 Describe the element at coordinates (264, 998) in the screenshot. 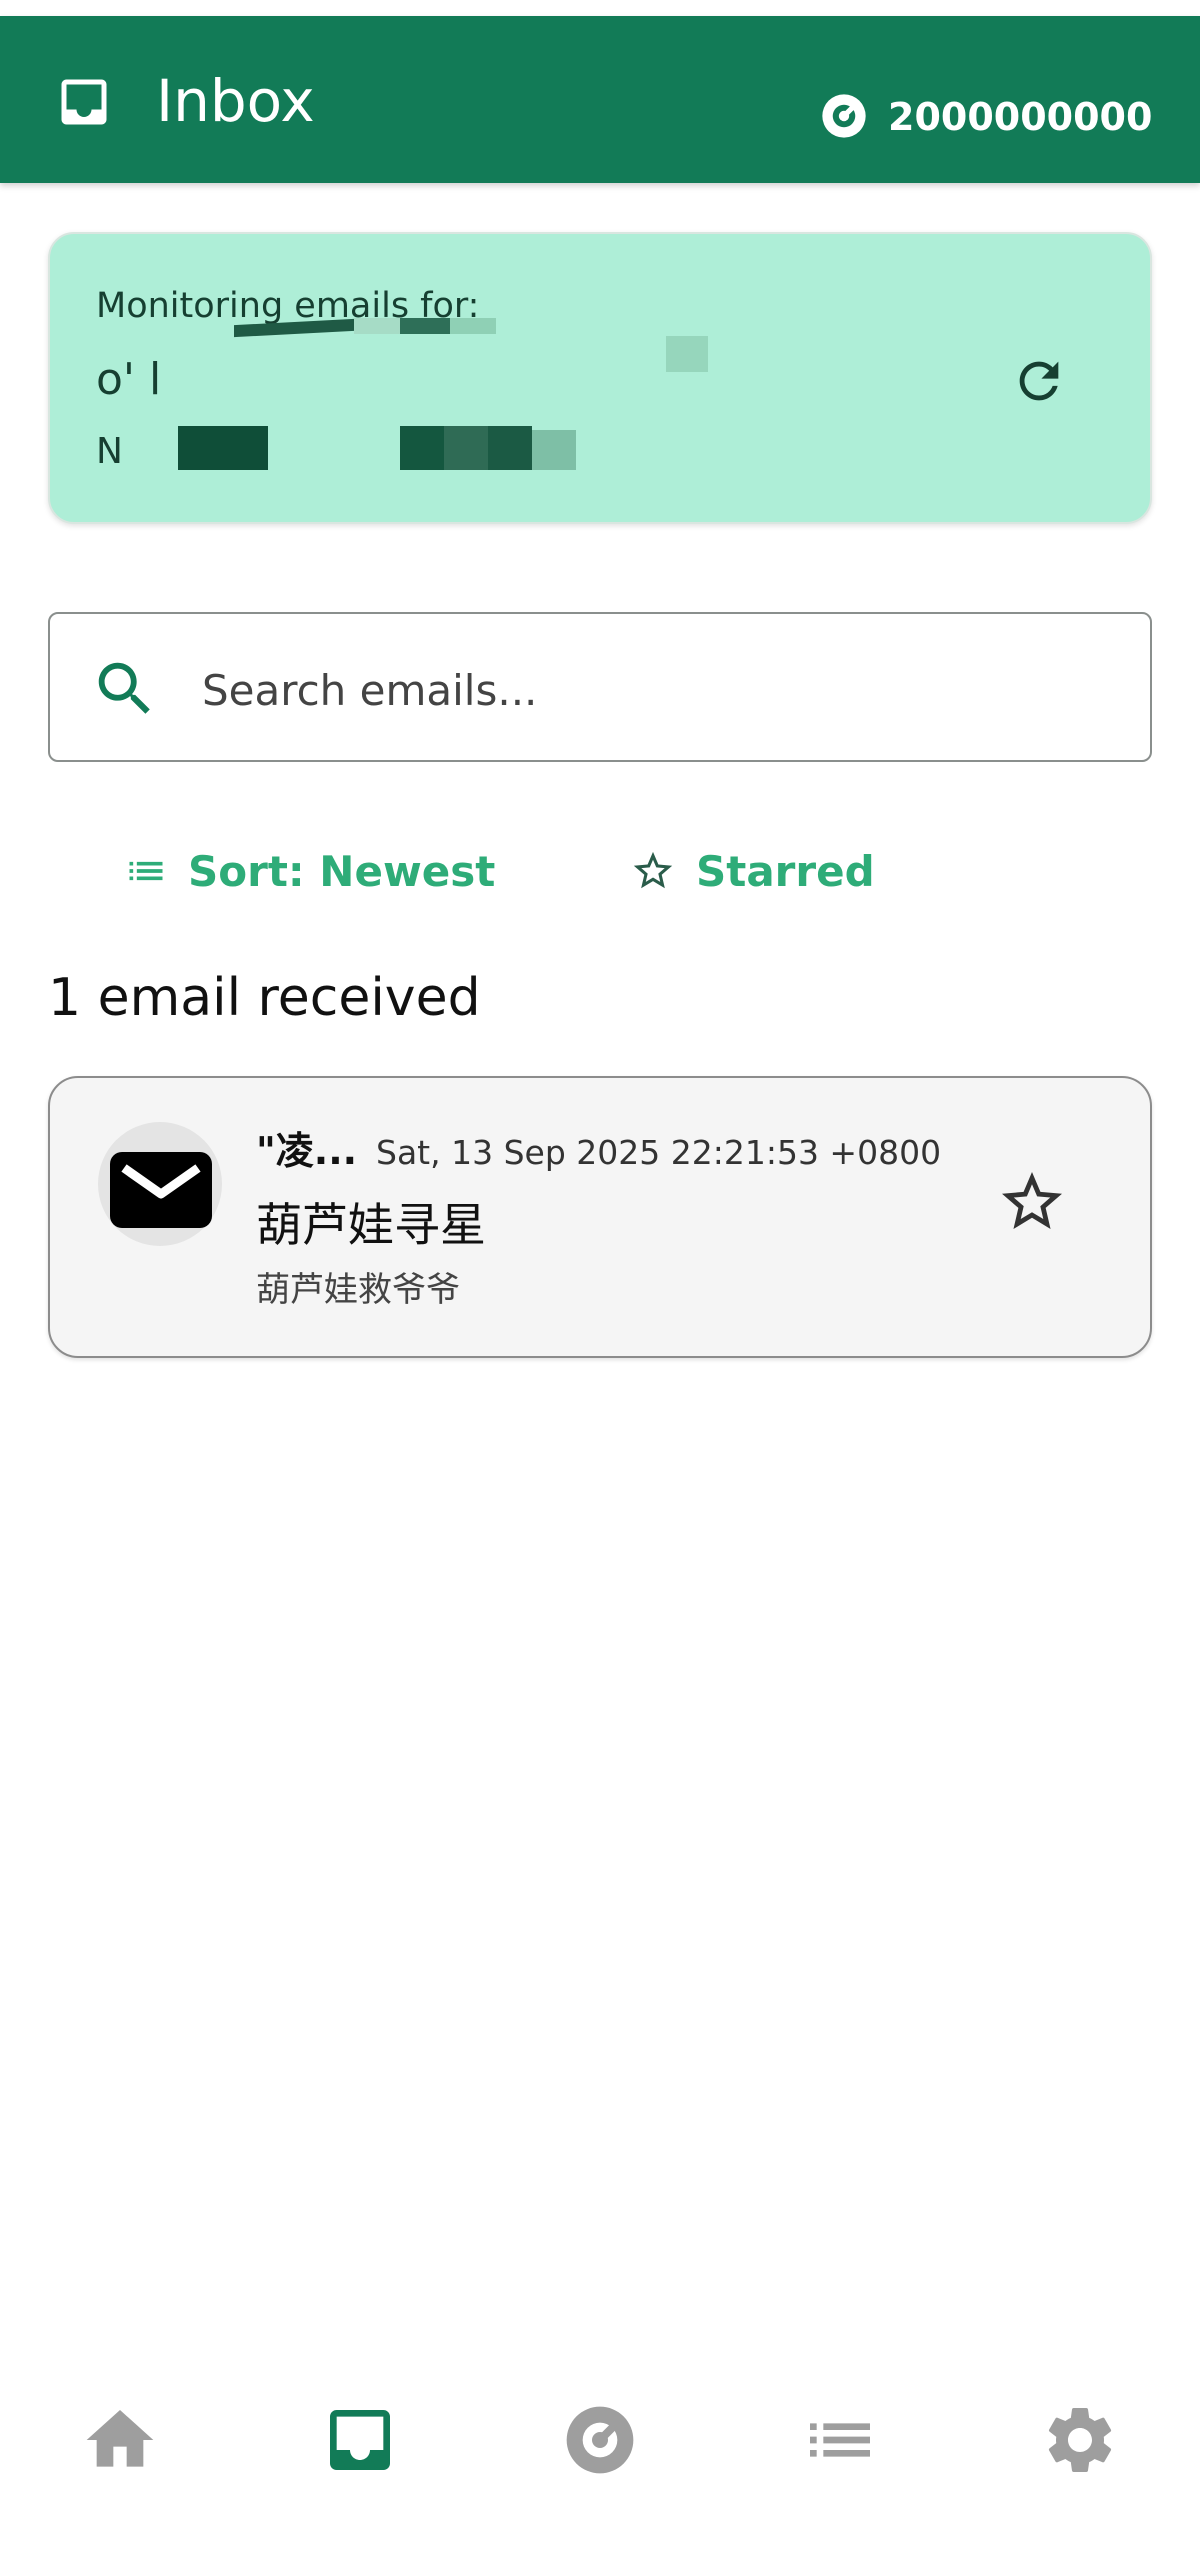

I see `email-count: 1 email received` at that location.